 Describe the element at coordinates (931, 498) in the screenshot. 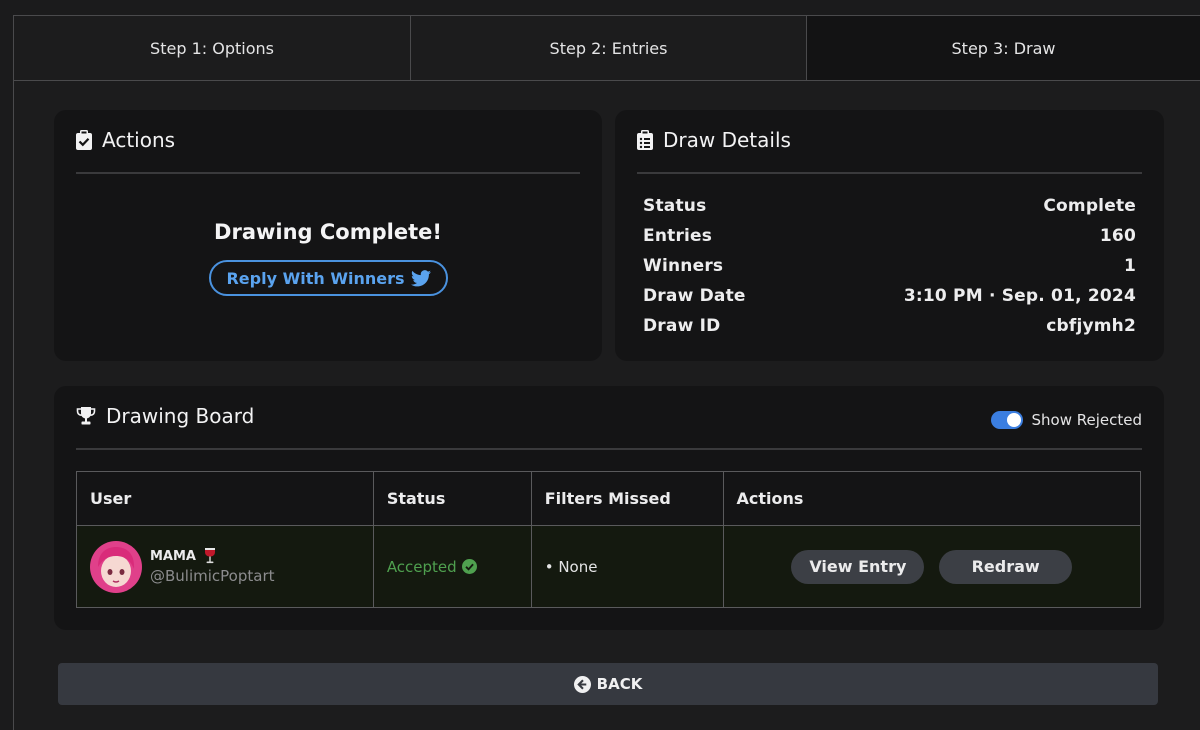

I see `column-header-actions: Actions` at that location.